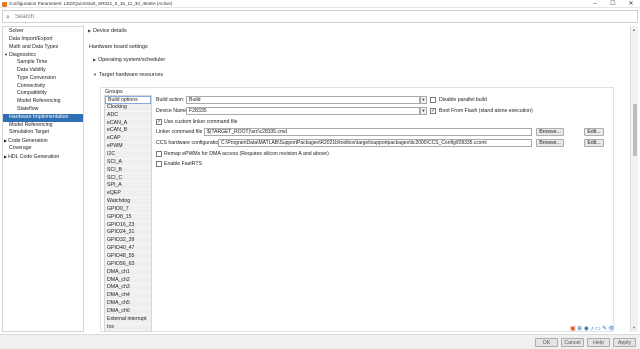  What do you see at coordinates (586, 329) in the screenshot?
I see `network-icon: ◉` at bounding box center [586, 329].